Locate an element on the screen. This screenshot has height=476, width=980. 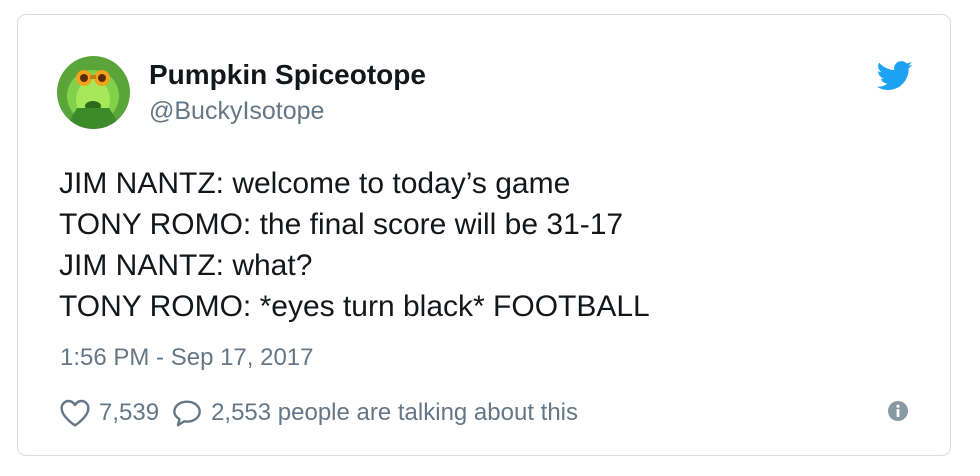
tweet-timestamp: 1:56 PM - Sep 17, 2017 is located at coordinates (187, 358).